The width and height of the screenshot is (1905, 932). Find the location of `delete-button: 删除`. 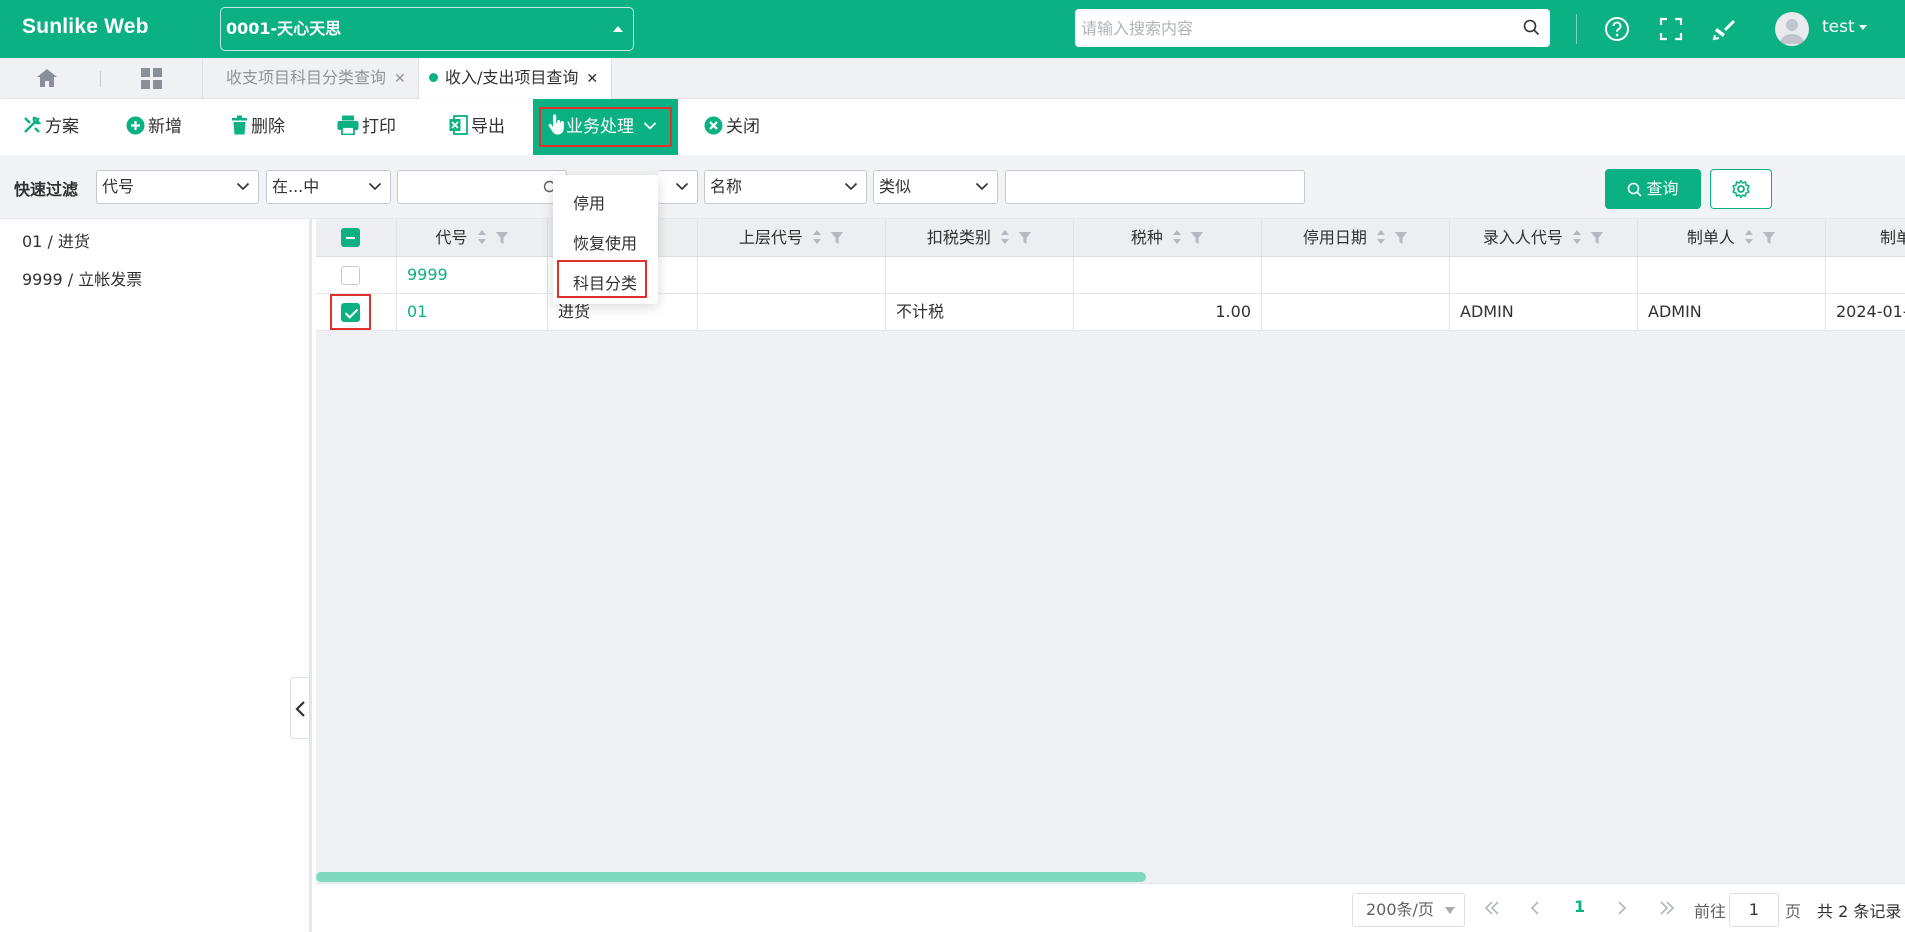

delete-button: 删除 is located at coordinates (258, 127).